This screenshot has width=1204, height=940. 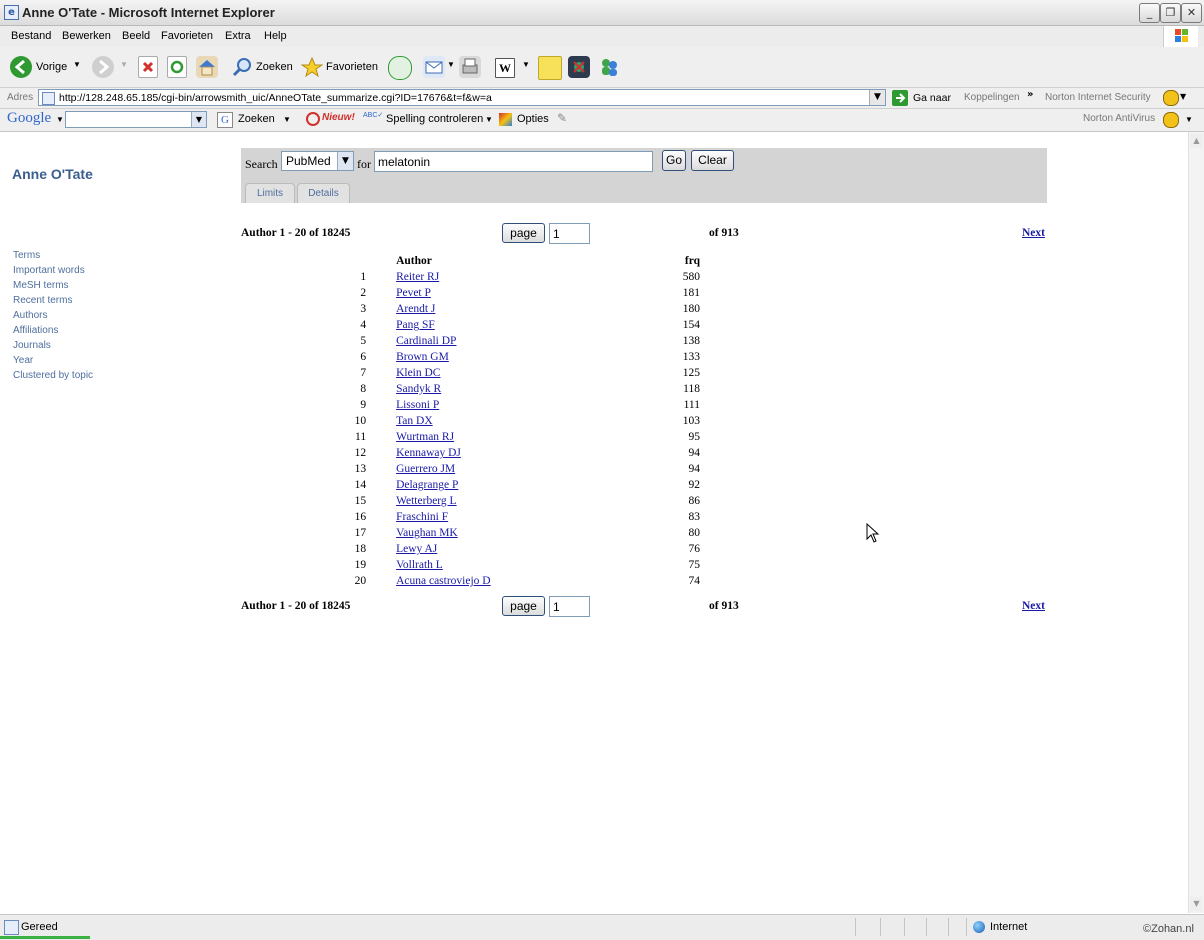 I want to click on antivirus-icon, so click(x=1171, y=120).